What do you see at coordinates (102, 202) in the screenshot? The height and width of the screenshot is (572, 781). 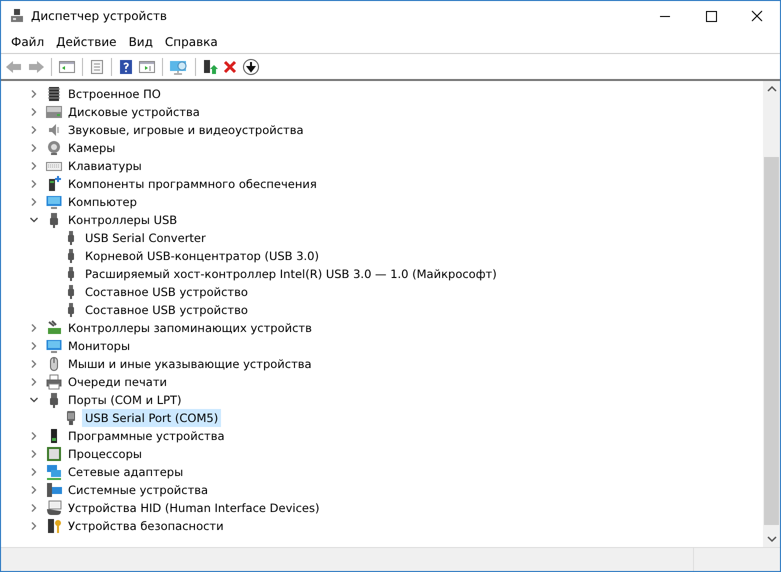 I see `tree-item: Компьютер` at bounding box center [102, 202].